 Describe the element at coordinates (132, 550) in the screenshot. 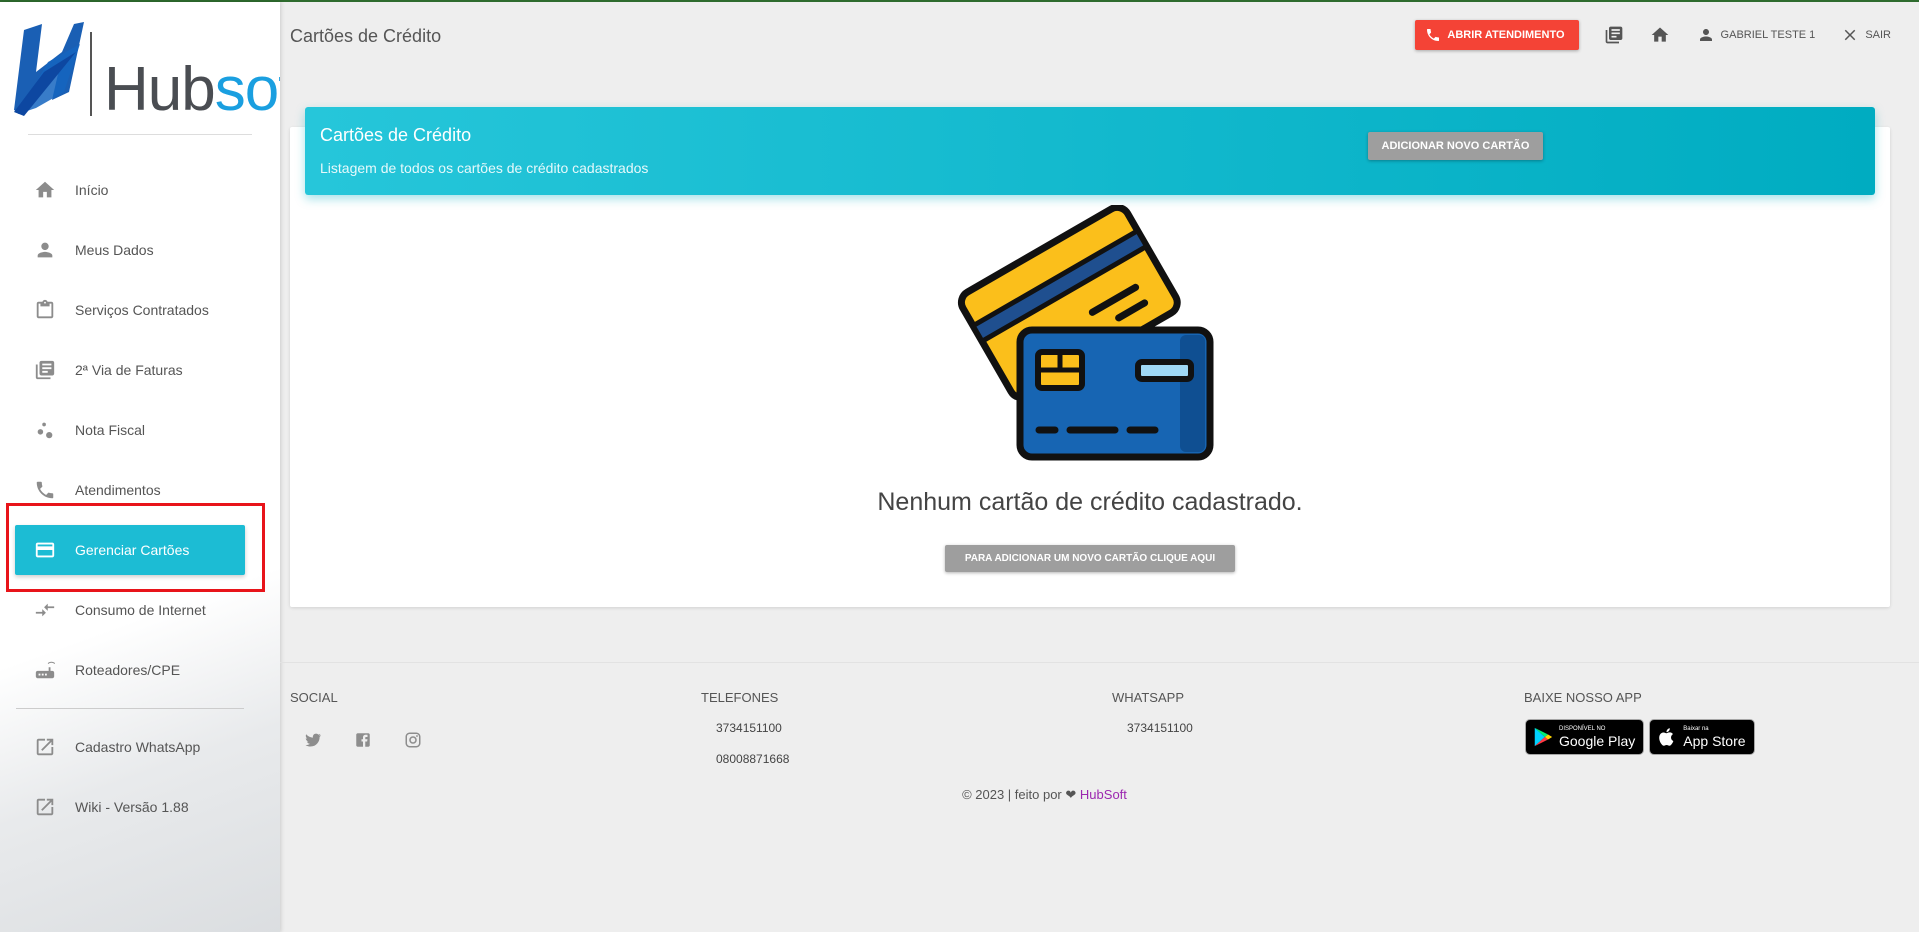

I see `sidebar-item-label: Gerenciar Cartões` at that location.